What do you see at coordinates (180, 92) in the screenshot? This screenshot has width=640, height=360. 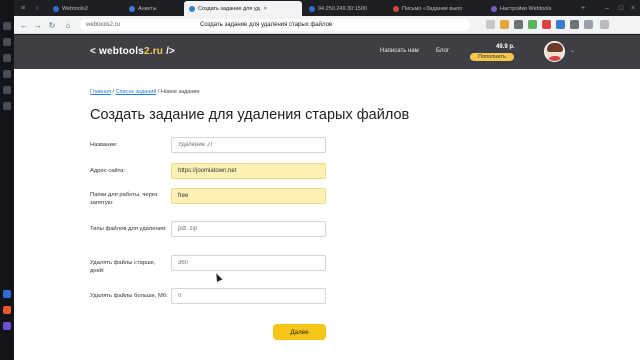 I see `breadcrumb-current: Новое задание` at bounding box center [180, 92].